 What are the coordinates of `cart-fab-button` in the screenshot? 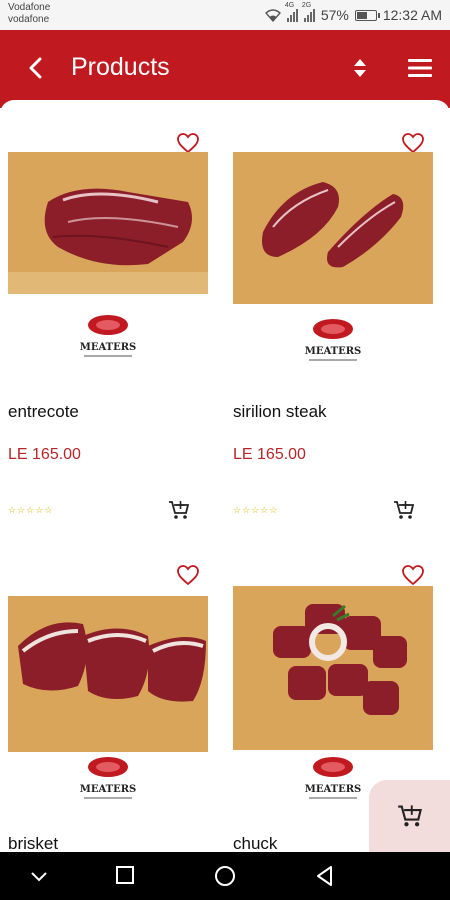 It's located at (409, 816).